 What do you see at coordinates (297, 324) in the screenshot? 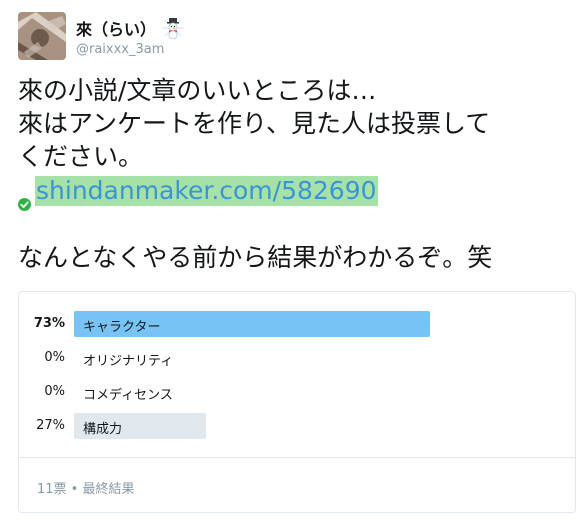
I see `poll-option: 73% キャラクター` at bounding box center [297, 324].